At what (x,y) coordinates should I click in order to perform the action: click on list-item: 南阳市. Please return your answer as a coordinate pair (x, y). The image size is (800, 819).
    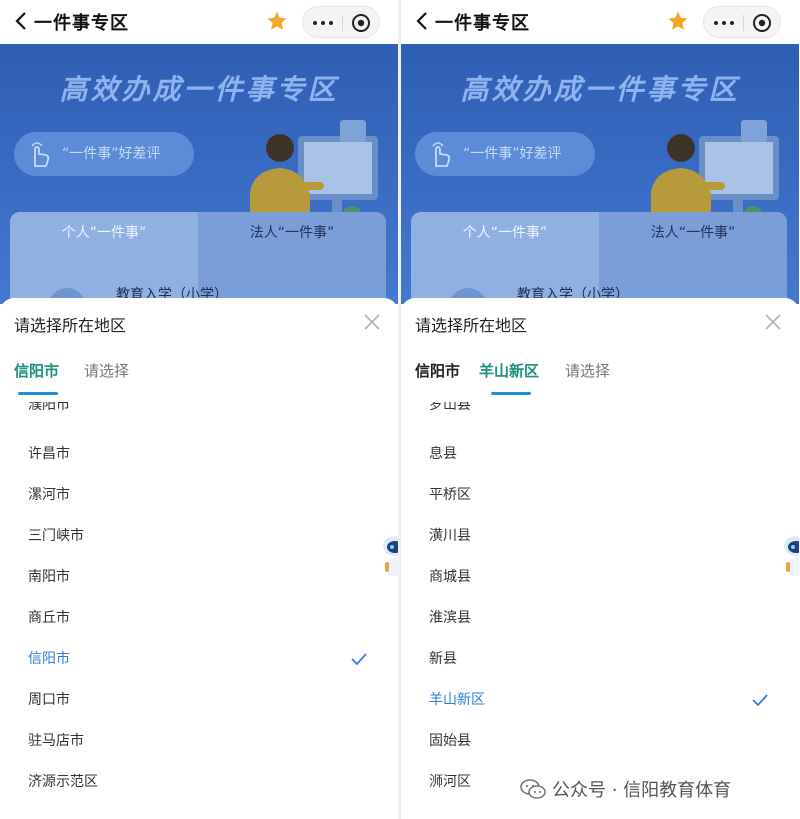
    Looking at the image, I should click on (49, 576).